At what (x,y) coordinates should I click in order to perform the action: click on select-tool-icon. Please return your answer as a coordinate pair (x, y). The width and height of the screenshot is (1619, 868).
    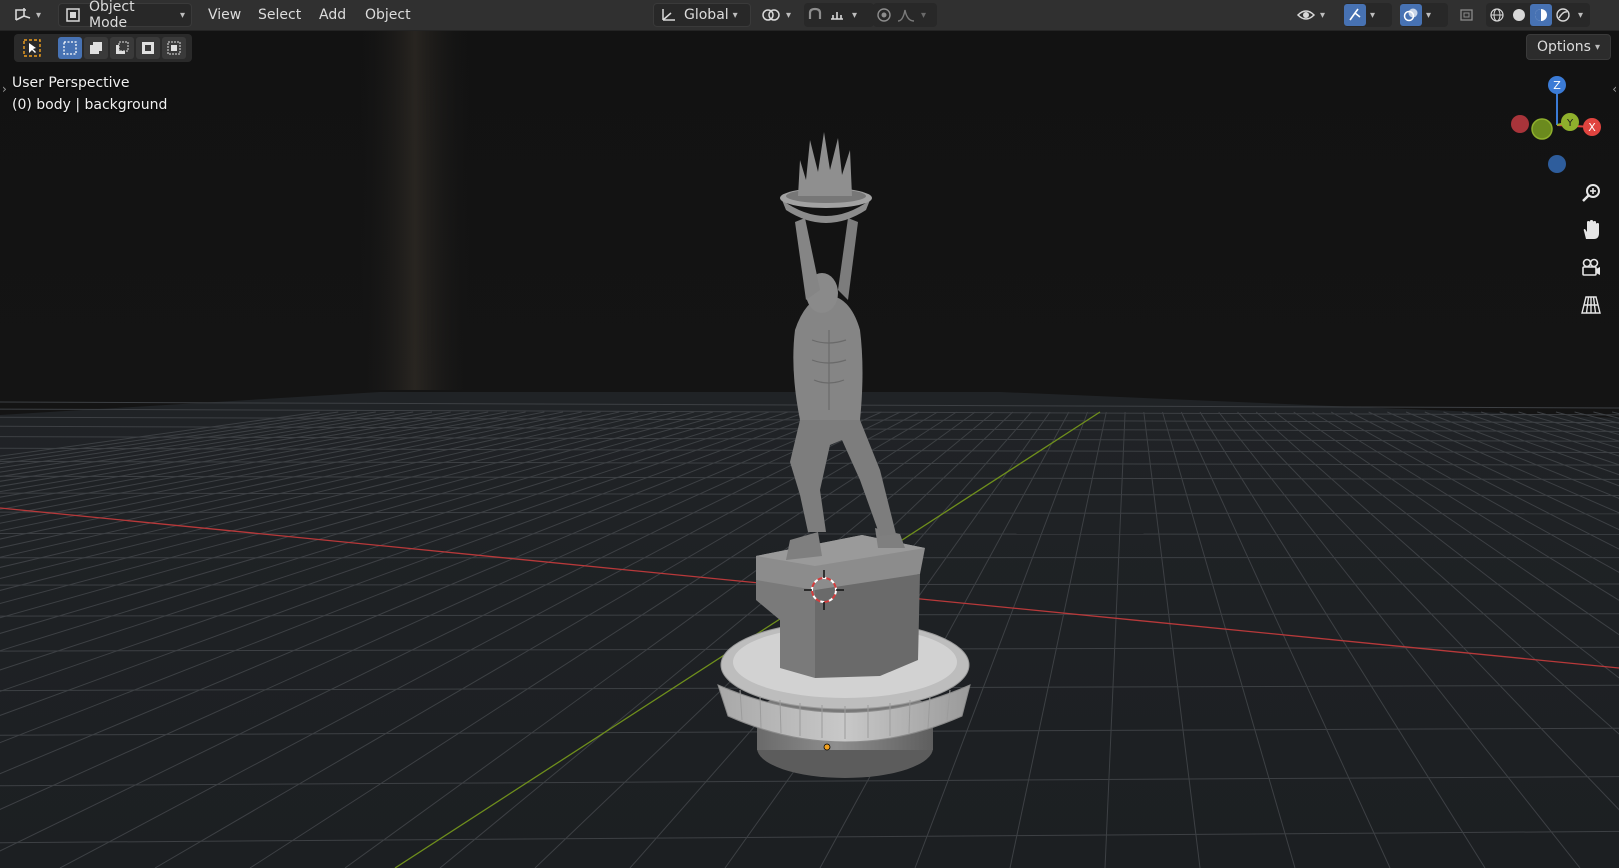
    Looking at the image, I should click on (32, 48).